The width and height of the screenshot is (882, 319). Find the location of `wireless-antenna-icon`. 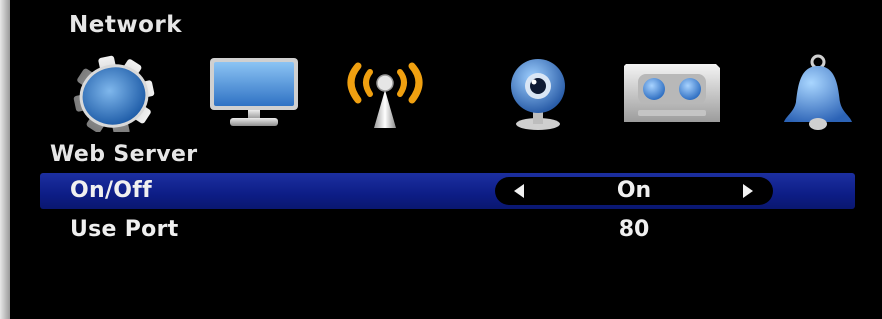

wireless-antenna-icon is located at coordinates (385, 92).